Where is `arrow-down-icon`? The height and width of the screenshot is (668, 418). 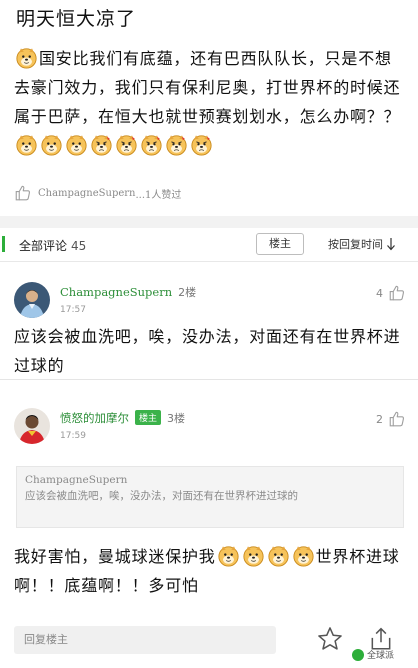 arrow-down-icon is located at coordinates (391, 244).